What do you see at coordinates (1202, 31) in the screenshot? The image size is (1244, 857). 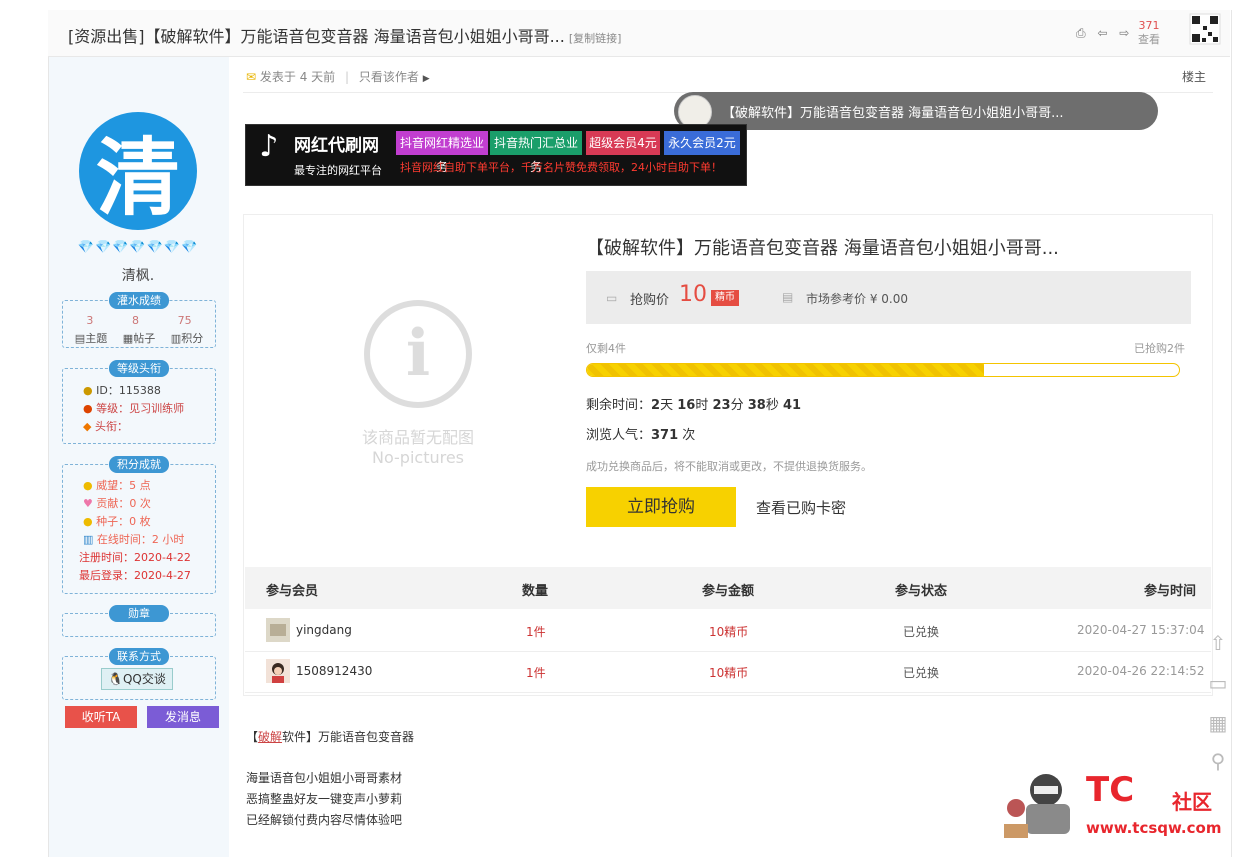 I see `qr-code-icon` at bounding box center [1202, 31].